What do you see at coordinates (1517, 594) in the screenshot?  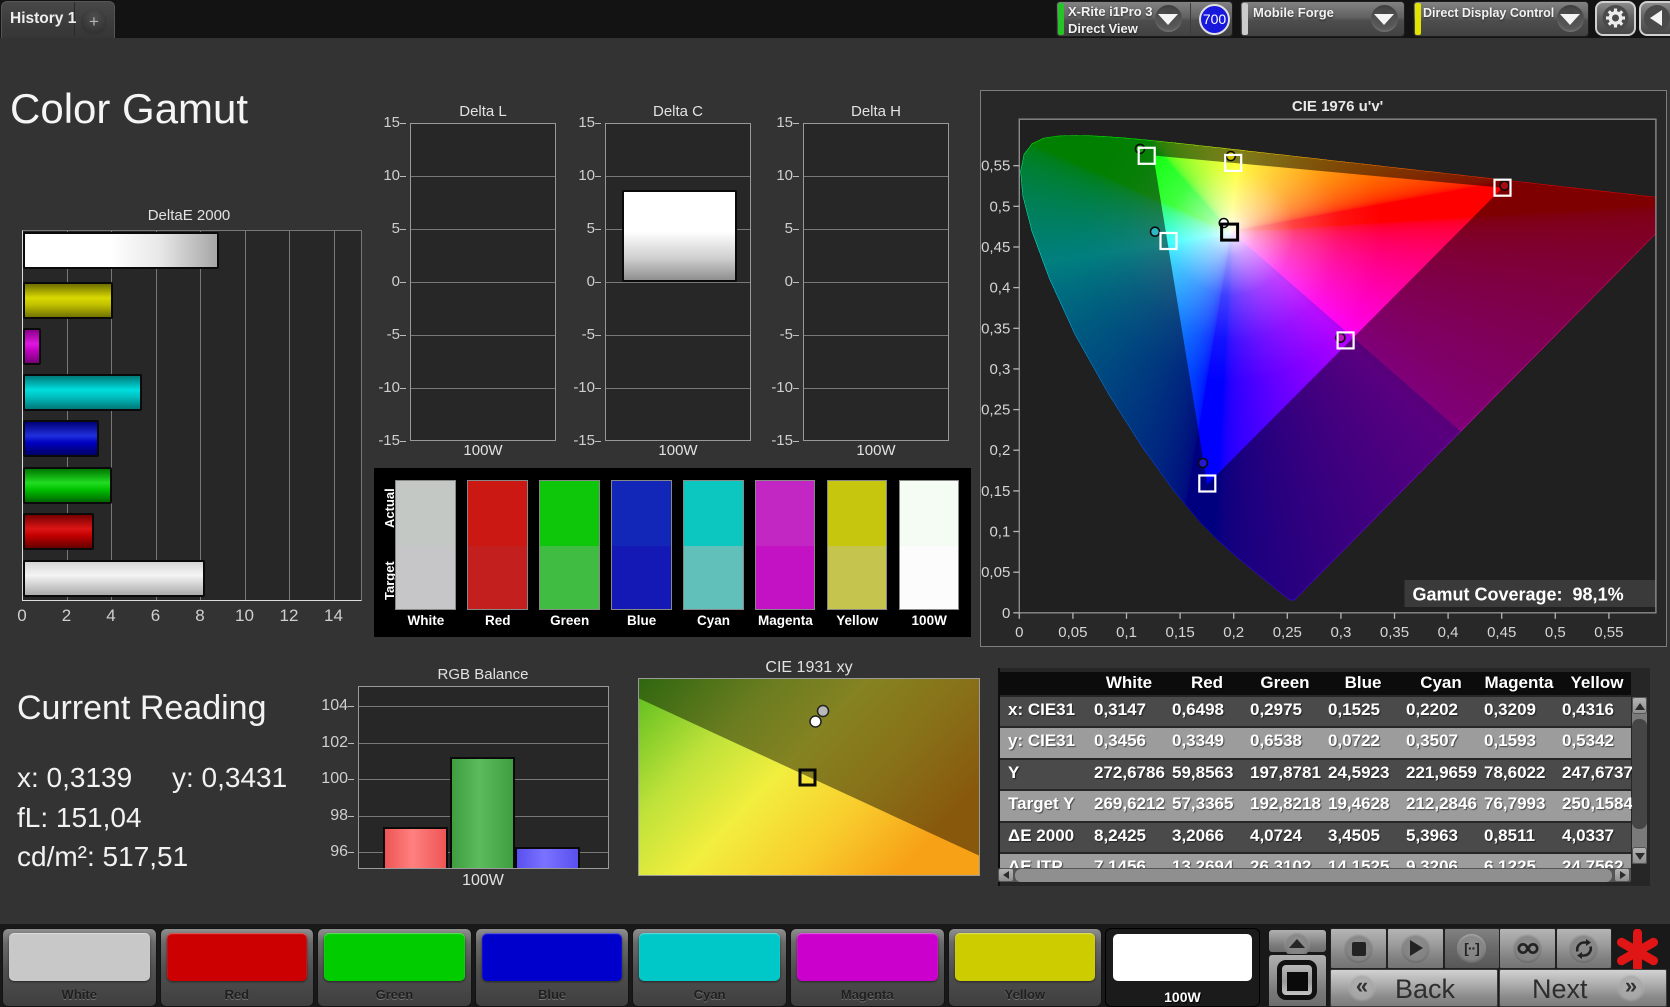 I see `svg-text: Gamut Coverage: 98,1%` at bounding box center [1517, 594].